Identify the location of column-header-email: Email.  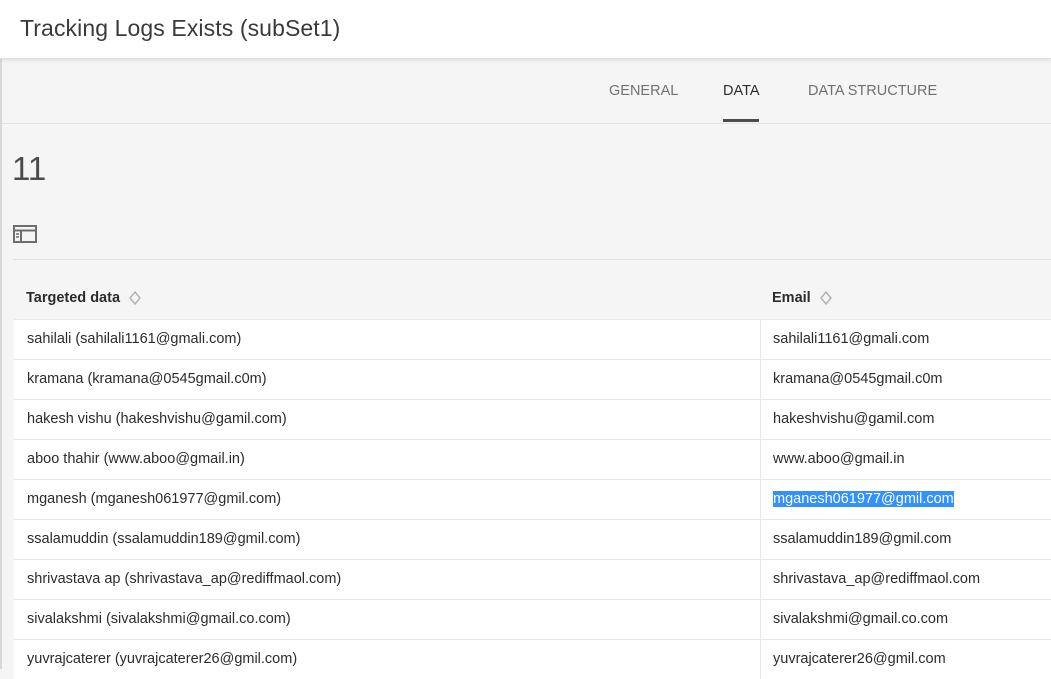
(802, 298).